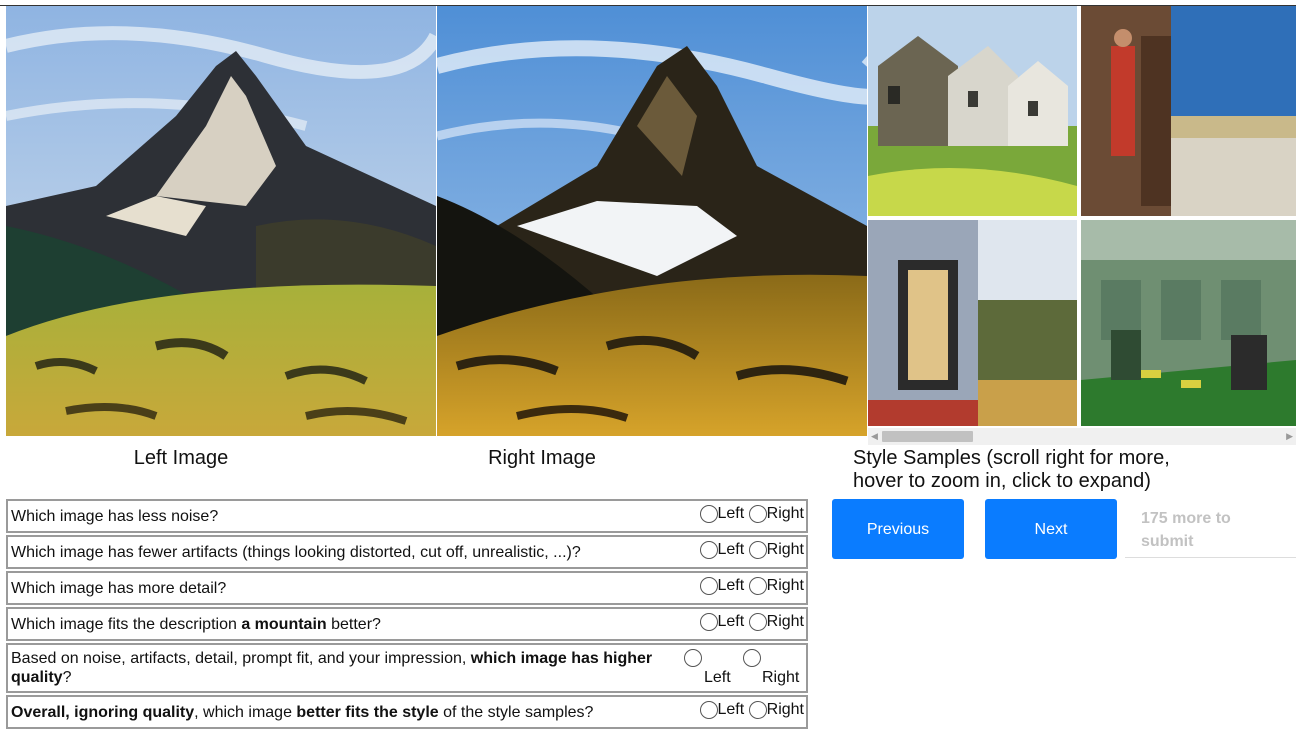 The image size is (1296, 731). What do you see at coordinates (516, 712) in the screenshot?
I see `question-text-part: of the style samples?` at bounding box center [516, 712].